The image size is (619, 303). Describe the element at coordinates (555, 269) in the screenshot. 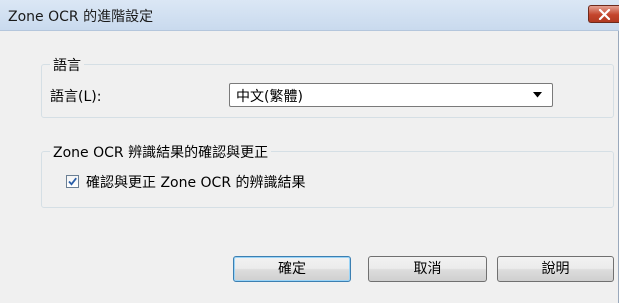

I see `help-button: 說明` at that location.